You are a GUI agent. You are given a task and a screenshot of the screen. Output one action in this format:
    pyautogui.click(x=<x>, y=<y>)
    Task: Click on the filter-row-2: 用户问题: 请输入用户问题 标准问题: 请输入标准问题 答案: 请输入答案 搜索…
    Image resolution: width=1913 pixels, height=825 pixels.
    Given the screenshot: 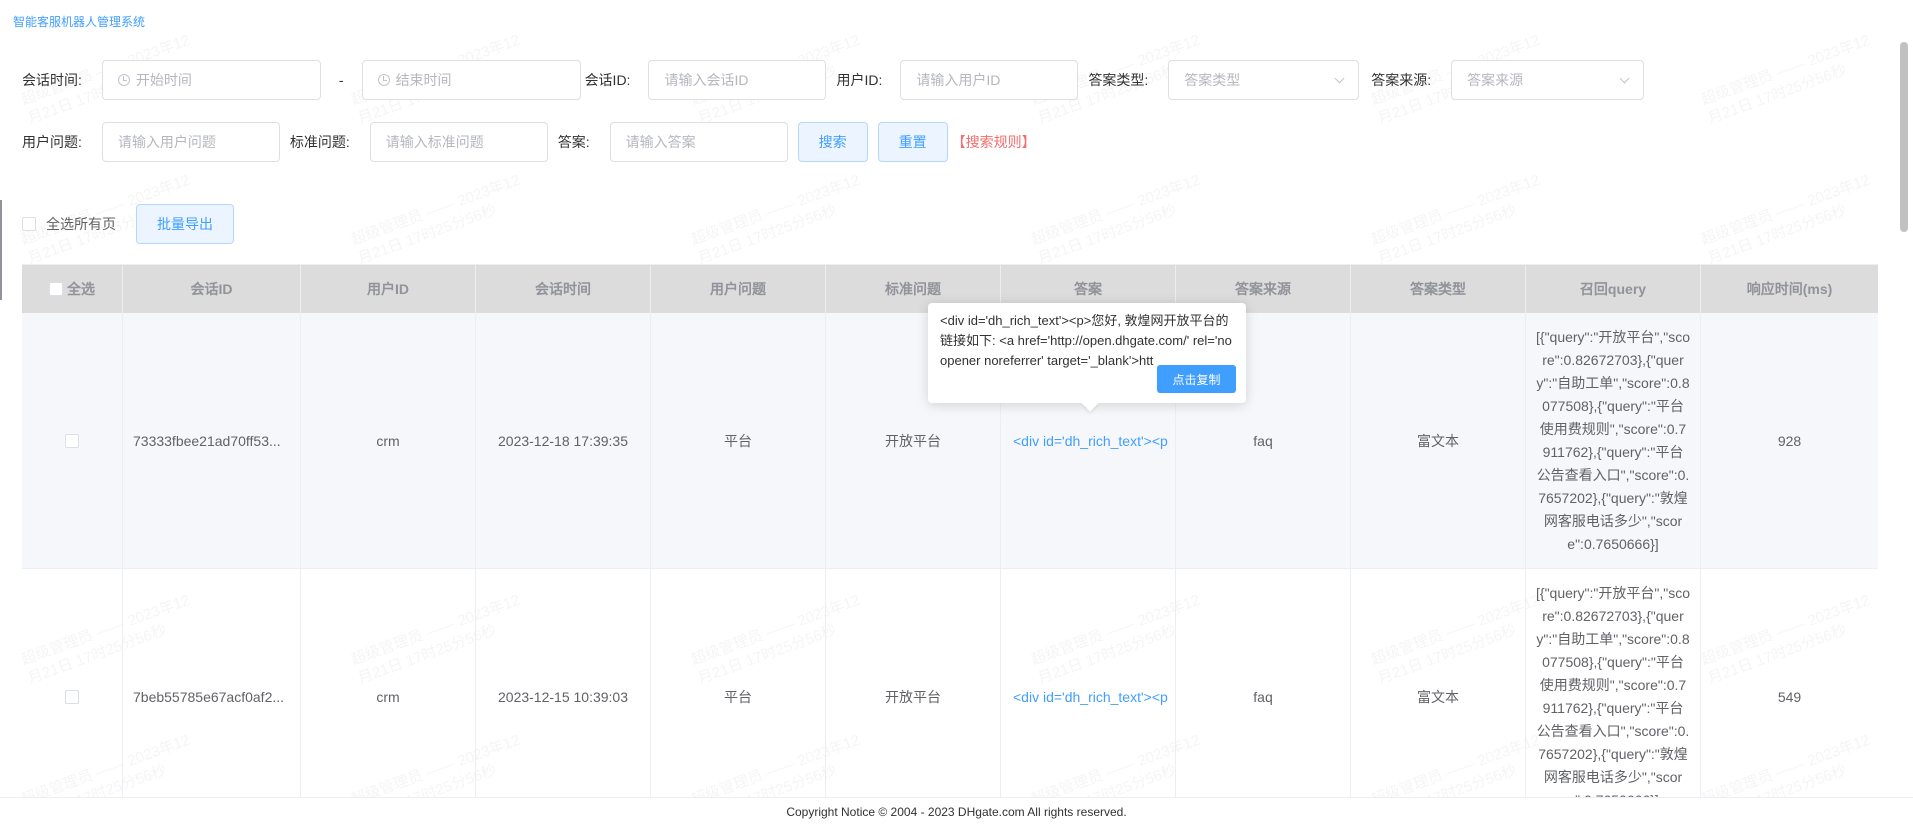 What is the action you would take?
    pyautogui.click(x=529, y=142)
    